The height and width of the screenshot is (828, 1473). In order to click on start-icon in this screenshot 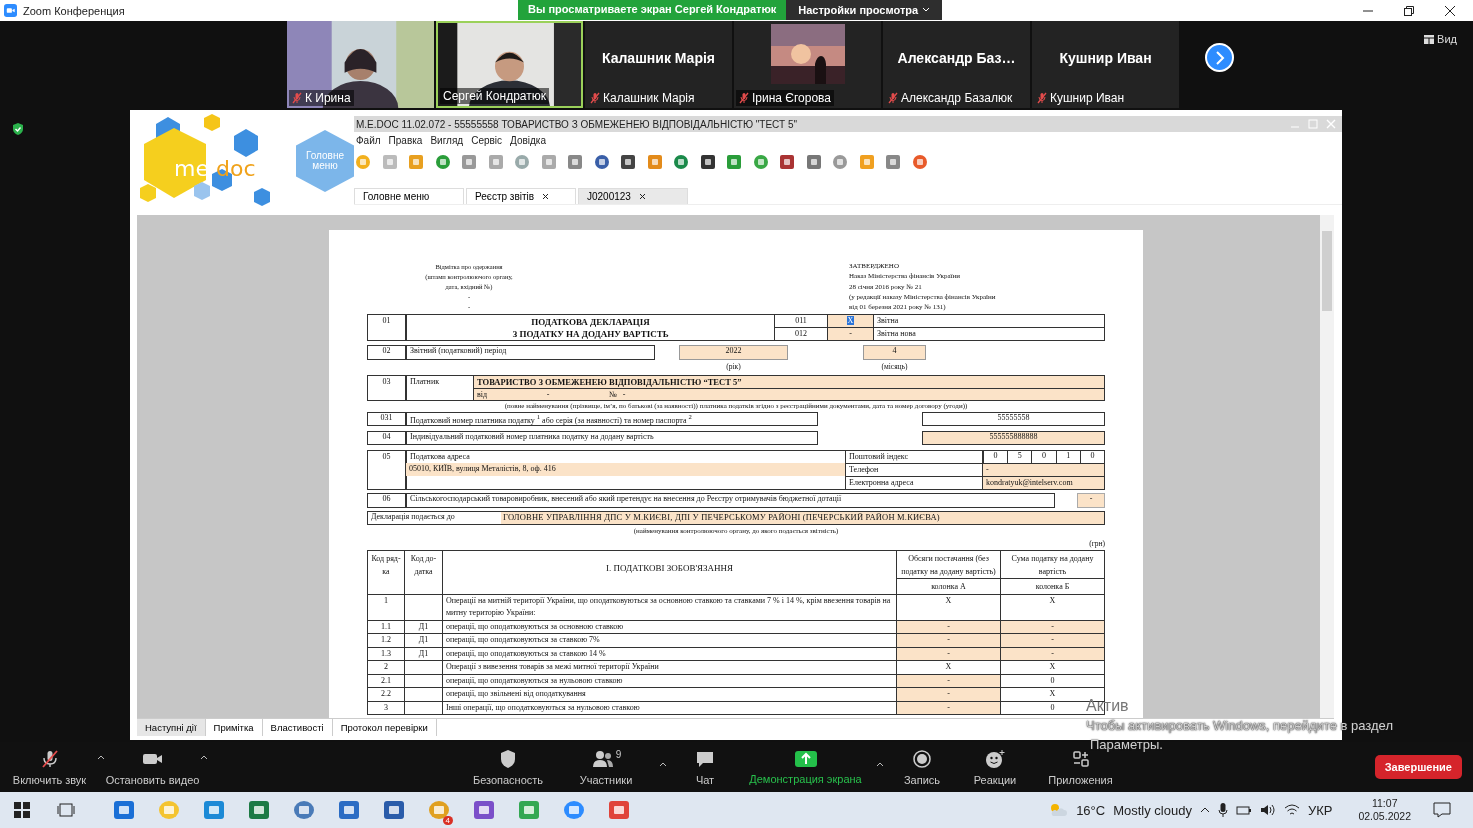, I will do `click(22, 810)`.